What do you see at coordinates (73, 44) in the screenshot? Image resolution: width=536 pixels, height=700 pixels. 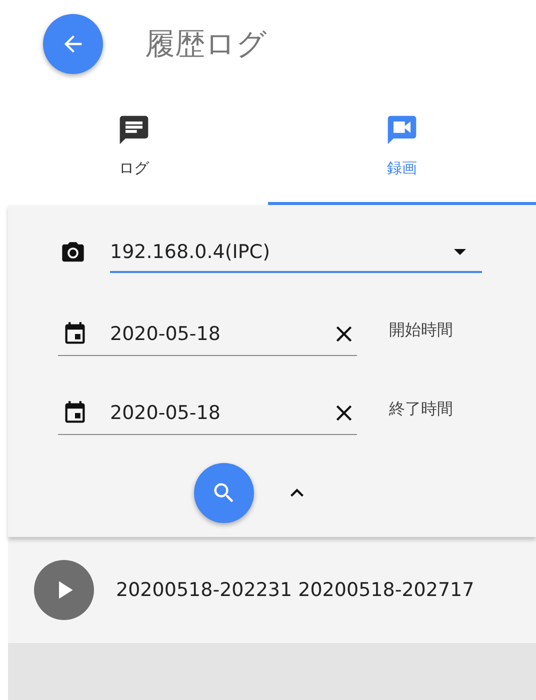 I see `back-button` at bounding box center [73, 44].